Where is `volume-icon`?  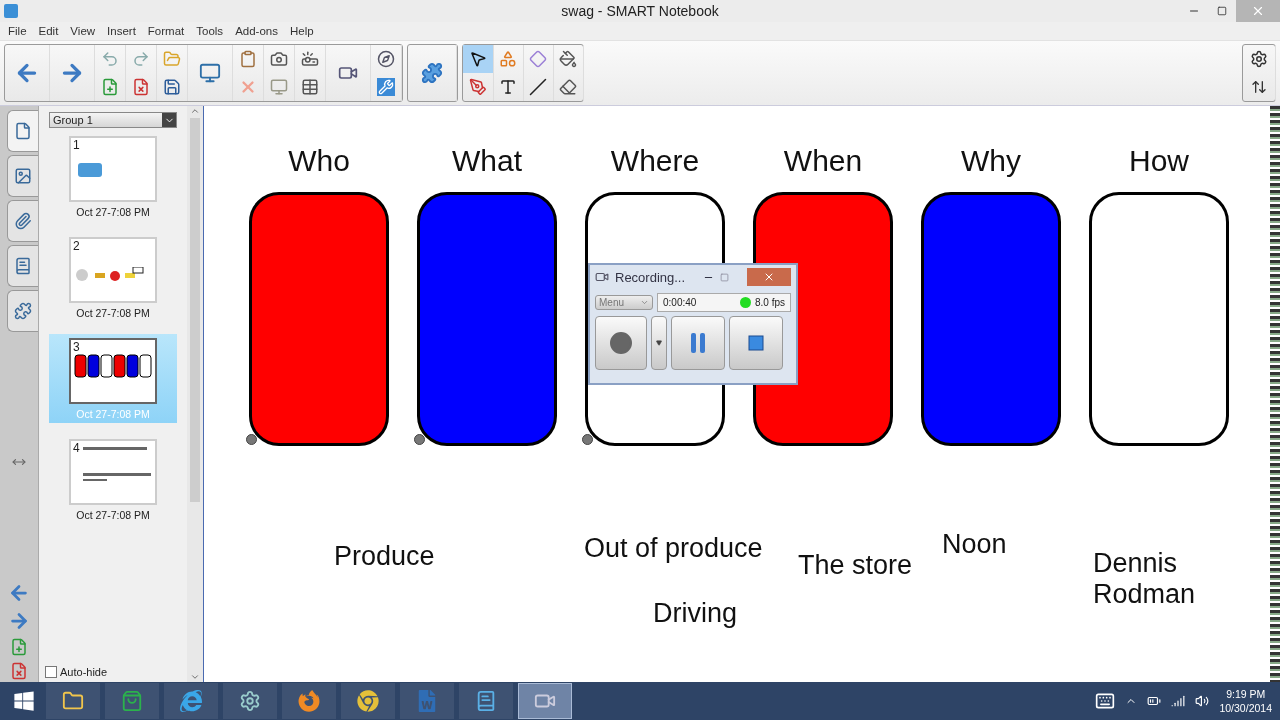
volume-icon is located at coordinates (1202, 701).